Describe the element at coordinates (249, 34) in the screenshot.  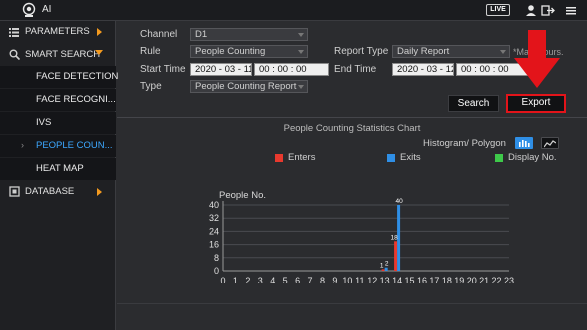
I see `channel-select: D1` at that location.